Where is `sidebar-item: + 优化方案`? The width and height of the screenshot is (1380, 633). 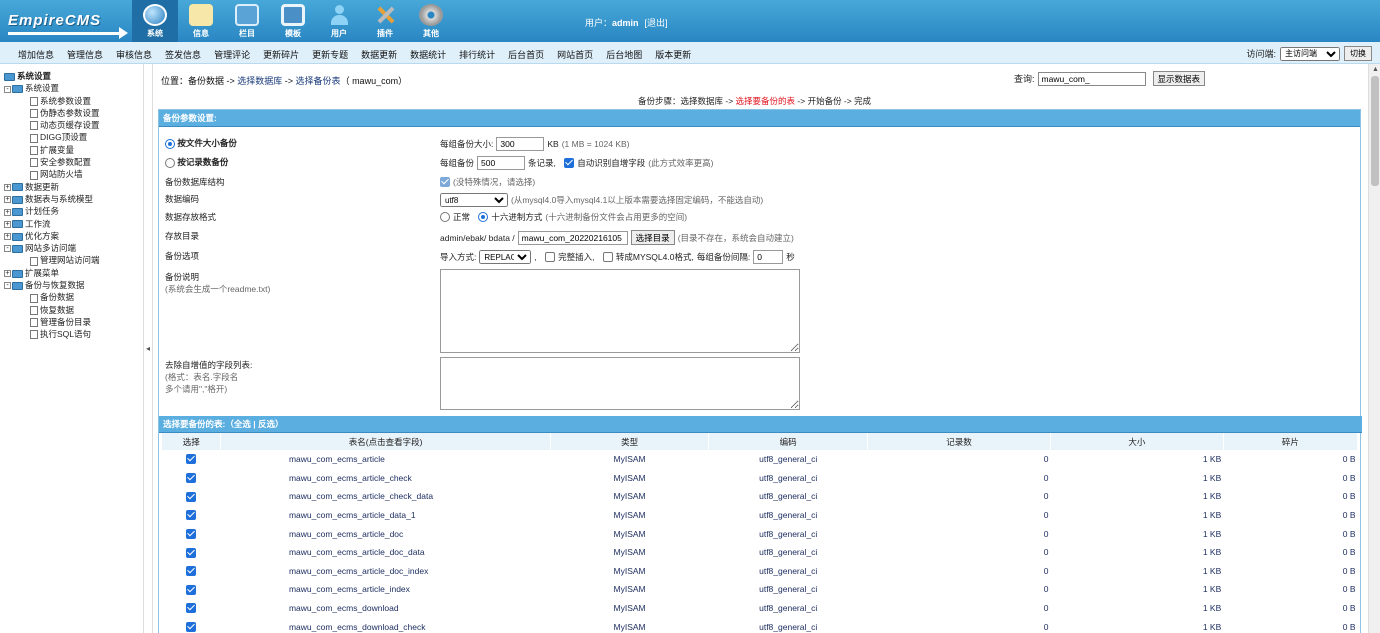 sidebar-item: + 优化方案 is located at coordinates (52, 236).